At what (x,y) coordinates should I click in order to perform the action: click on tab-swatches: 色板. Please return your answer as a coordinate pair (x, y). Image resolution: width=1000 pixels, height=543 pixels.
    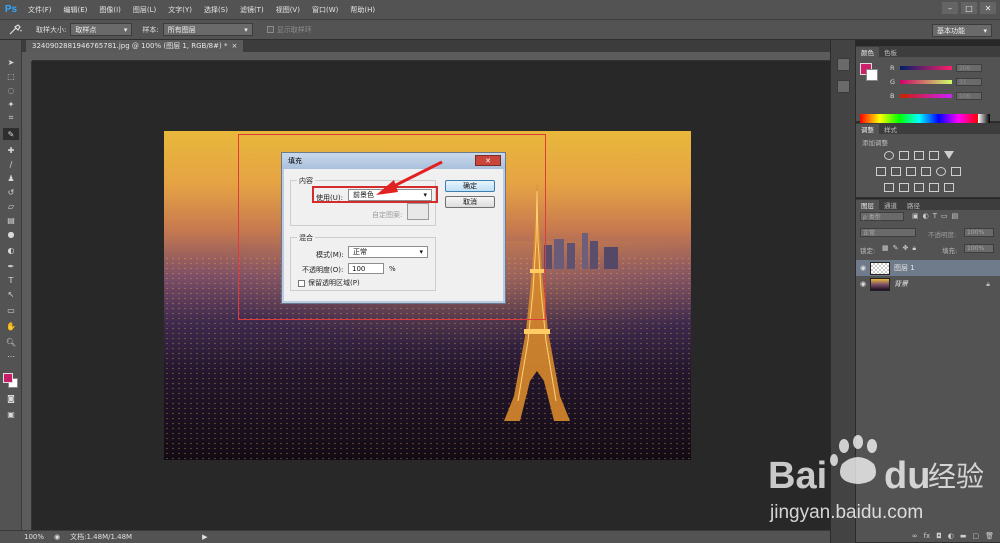
    Looking at the image, I should click on (890, 52).